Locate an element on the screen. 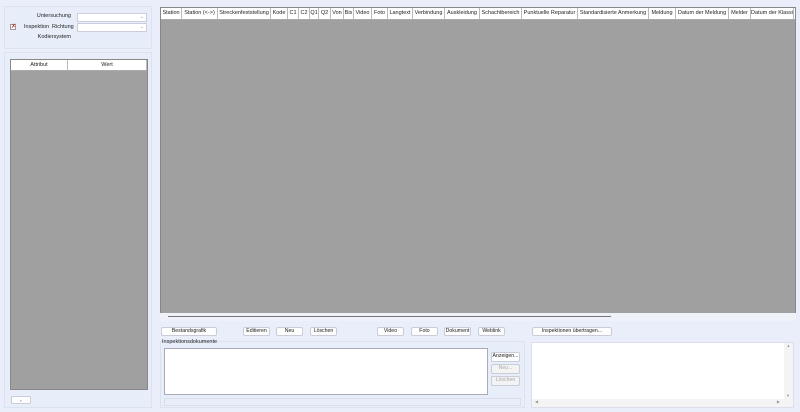 This screenshot has height=412, width=800. column-header: Video is located at coordinates (363, 13).